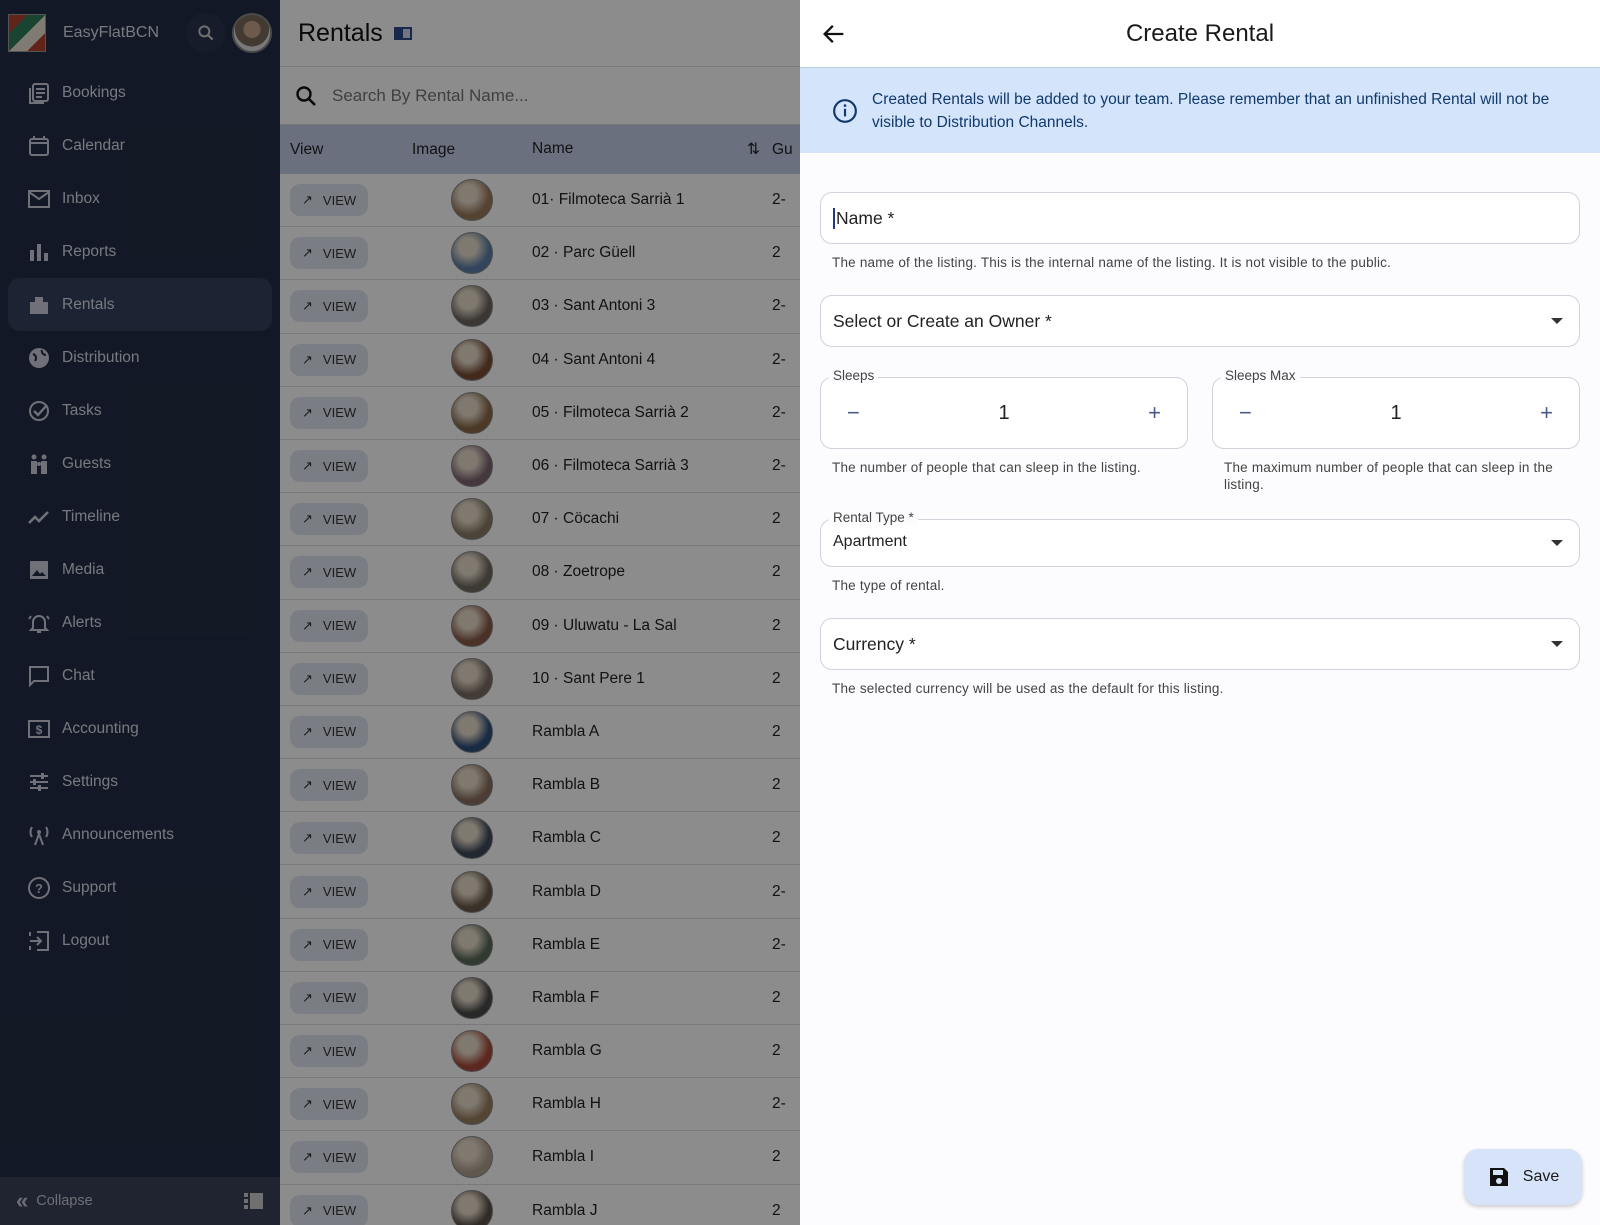 Image resolution: width=1600 pixels, height=1225 pixels. What do you see at coordinates (870, 541) in the screenshot?
I see `rental-type-value: Apartment` at bounding box center [870, 541].